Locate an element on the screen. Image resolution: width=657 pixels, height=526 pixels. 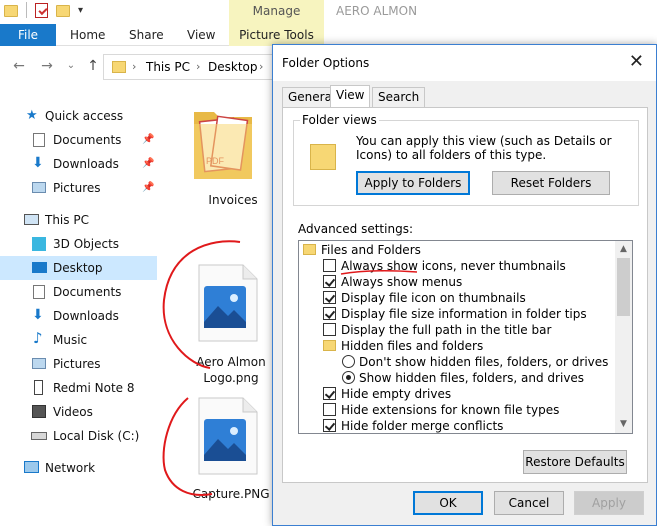
setting-label: Always show menus is located at coordinates (402, 282).